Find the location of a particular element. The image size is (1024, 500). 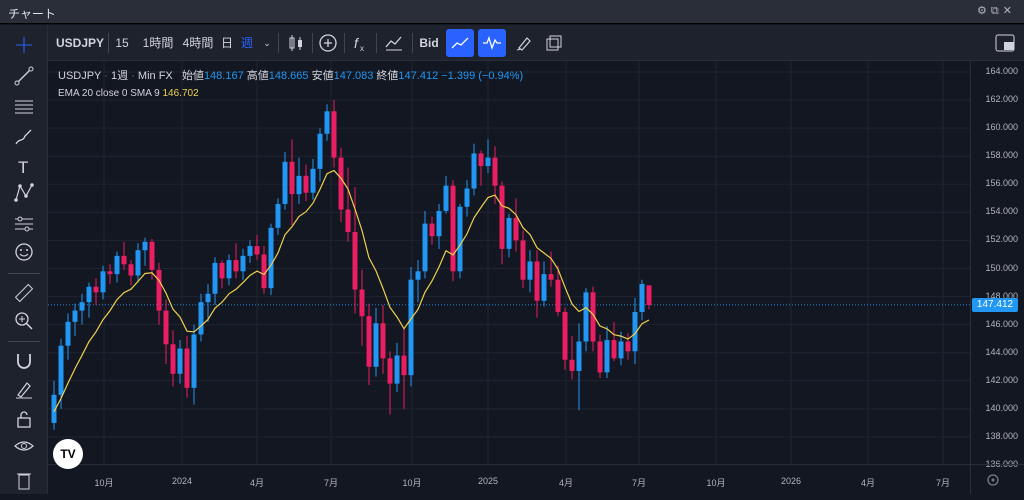

symbol-search-button: USDJPY is located at coordinates (80, 43).